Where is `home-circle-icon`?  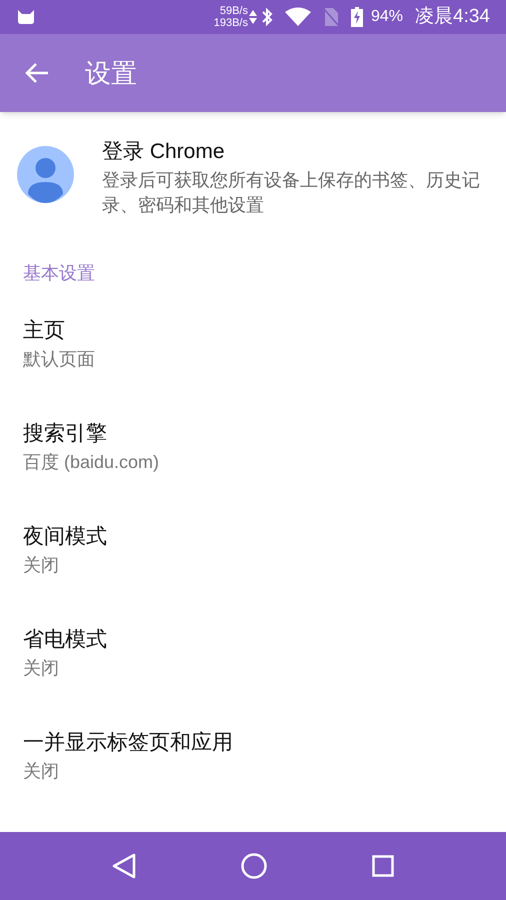 home-circle-icon is located at coordinates (253, 866).